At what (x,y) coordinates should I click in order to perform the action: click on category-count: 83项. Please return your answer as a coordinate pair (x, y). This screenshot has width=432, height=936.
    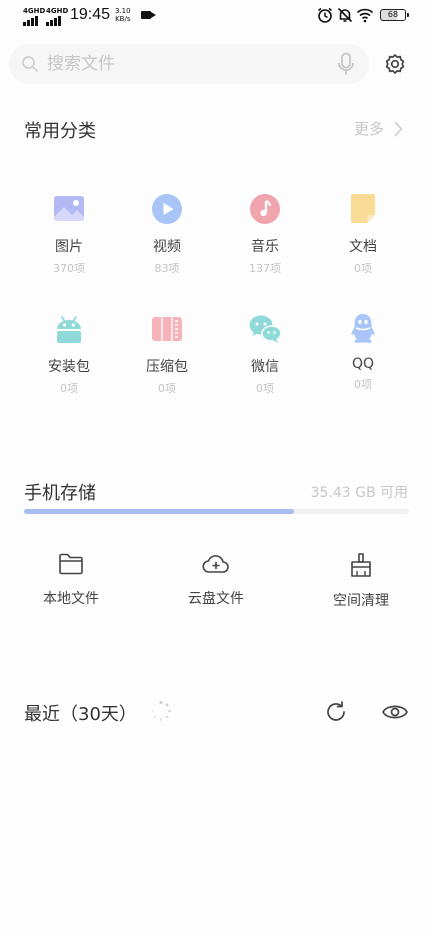
    Looking at the image, I should click on (167, 268).